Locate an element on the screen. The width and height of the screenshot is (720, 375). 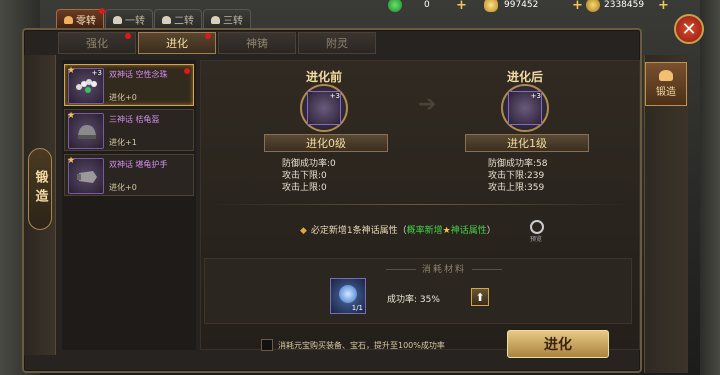
before-item-slot: +3 is located at coordinates (324, 108).